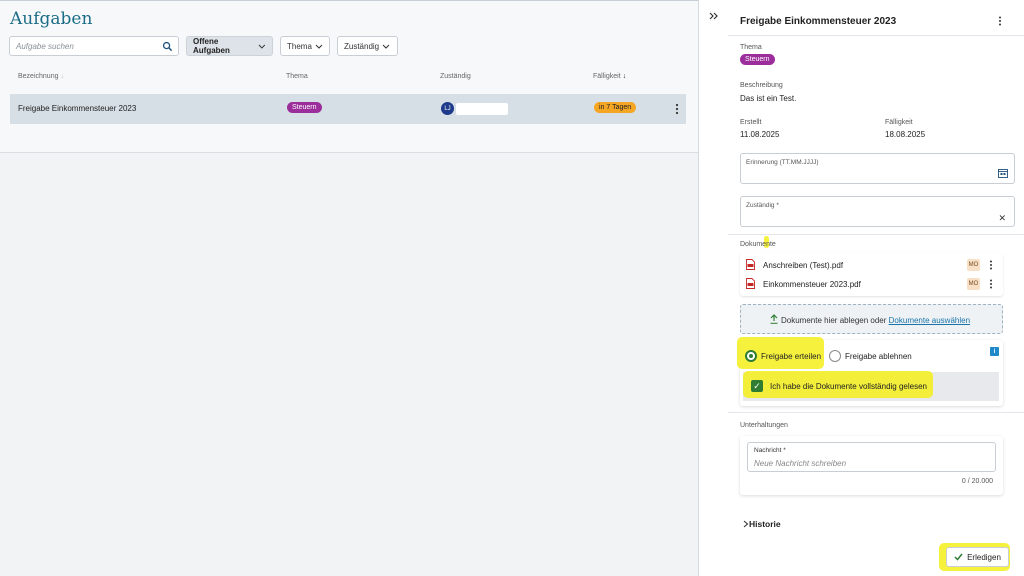 This screenshot has height=576, width=1024. Describe the element at coordinates (877, 168) in the screenshot. I see `reminder-date-field: Erinnerung (TT.MM.JJJJ)` at that location.